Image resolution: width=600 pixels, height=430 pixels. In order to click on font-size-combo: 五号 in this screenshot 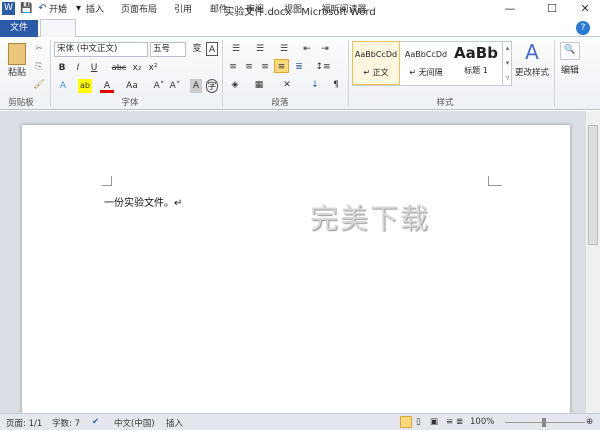, I will do `click(168, 49)`.